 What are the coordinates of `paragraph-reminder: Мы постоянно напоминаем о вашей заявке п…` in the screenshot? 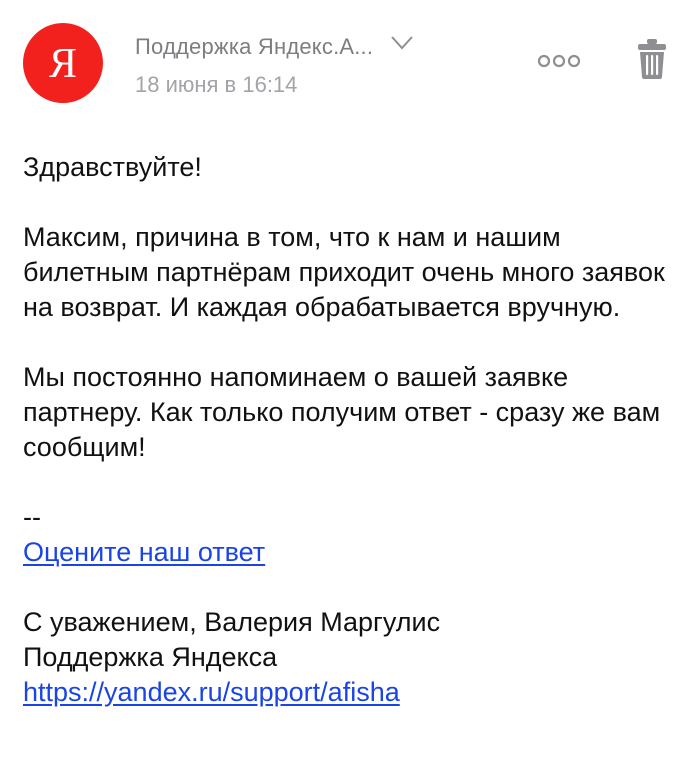 It's located at (342, 412).